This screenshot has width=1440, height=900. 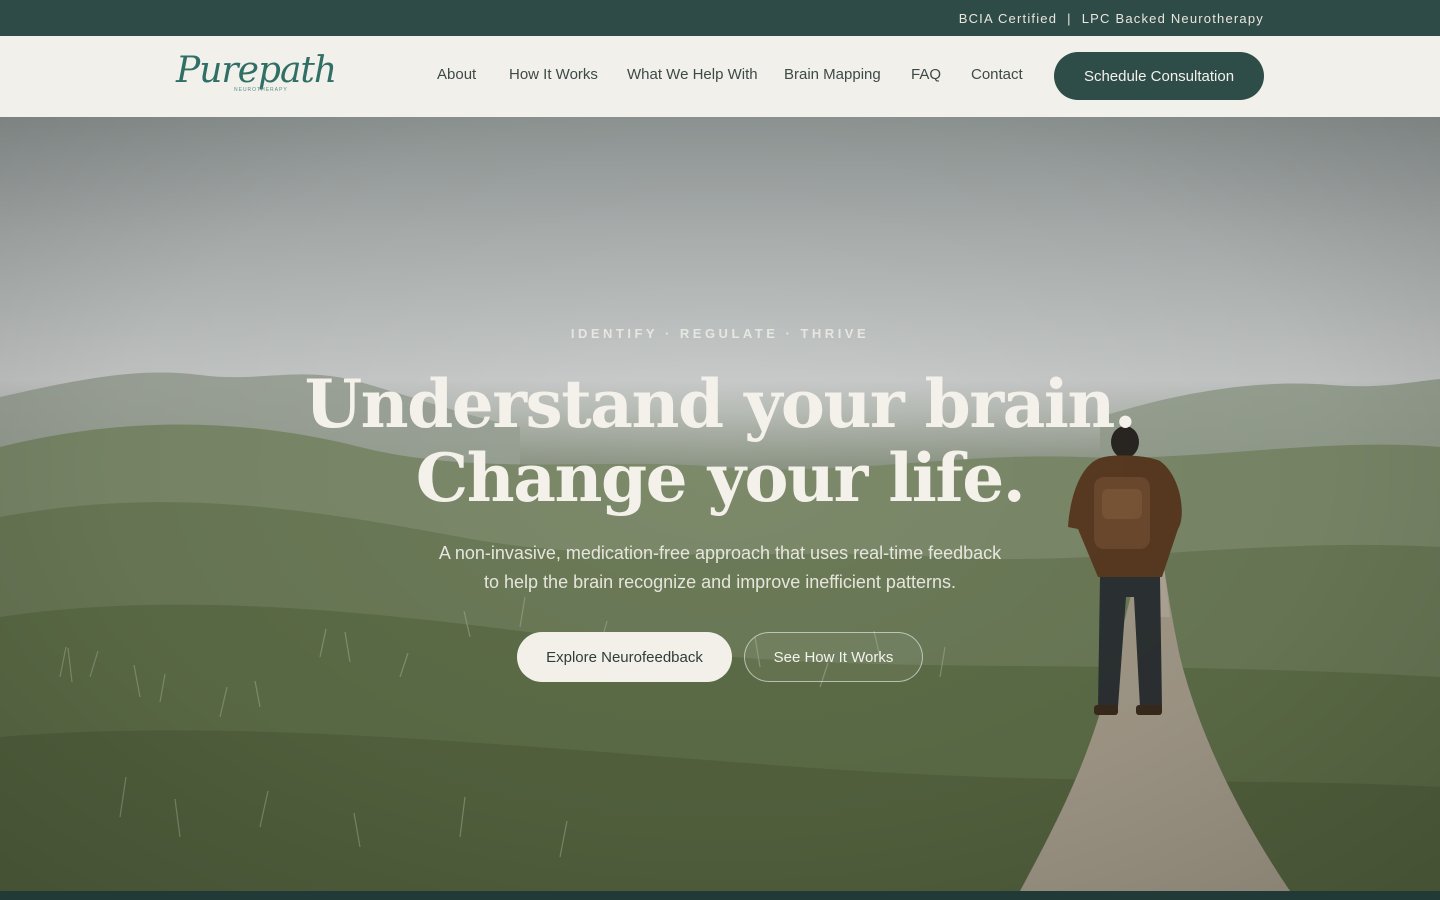 What do you see at coordinates (926, 74) in the screenshot?
I see `nav-link-faq: FAQ` at bounding box center [926, 74].